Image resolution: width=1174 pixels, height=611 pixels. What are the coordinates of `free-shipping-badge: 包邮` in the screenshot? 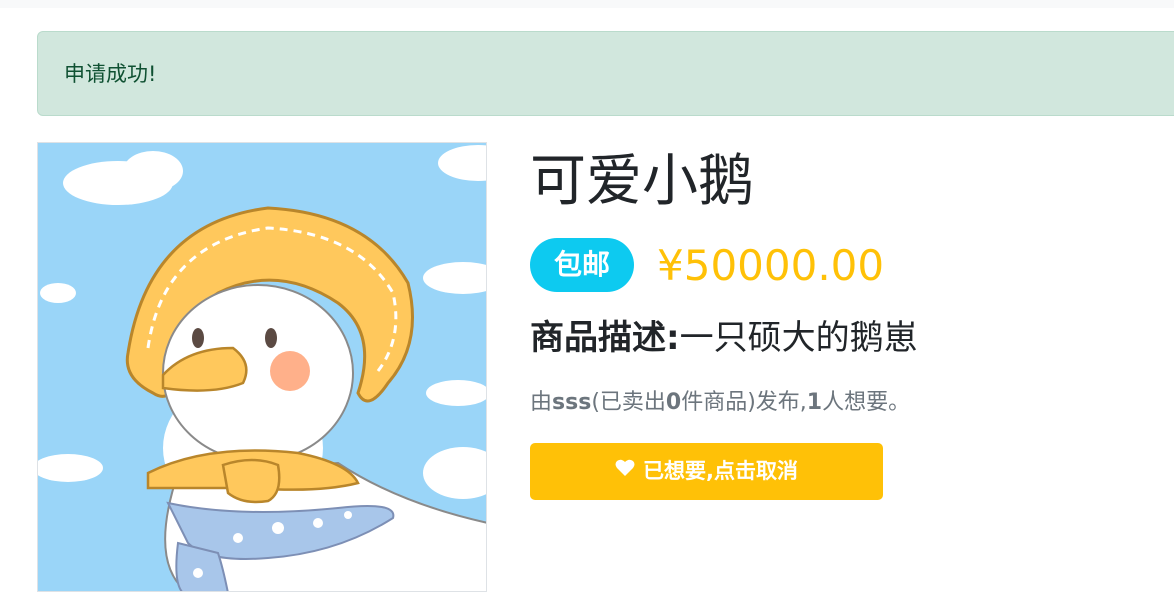 It's located at (582, 265).